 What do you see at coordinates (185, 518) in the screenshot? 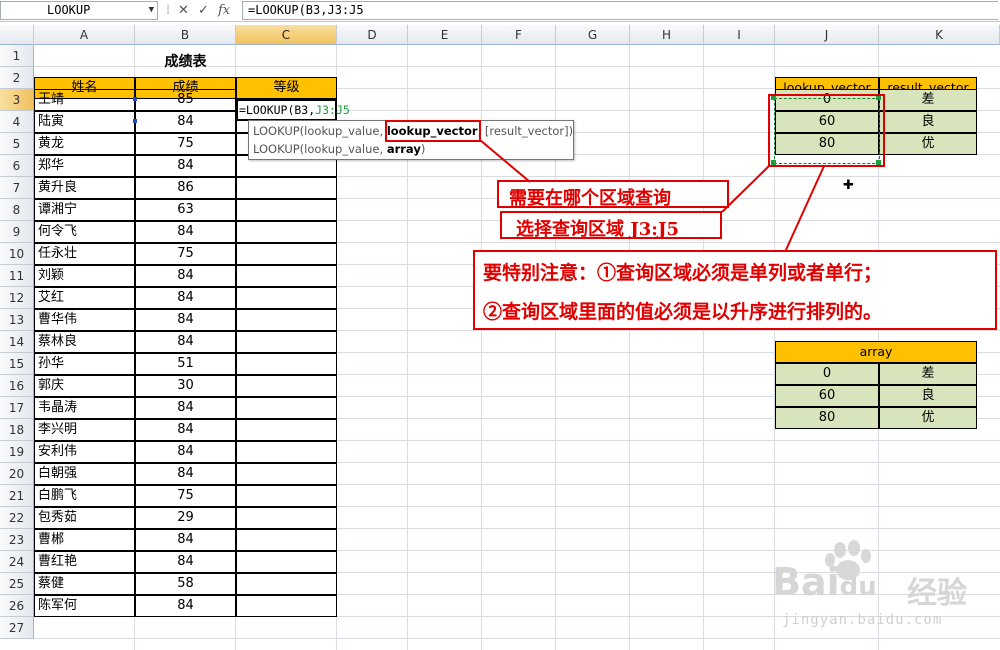
I see `student-score-cell: 29` at bounding box center [185, 518].